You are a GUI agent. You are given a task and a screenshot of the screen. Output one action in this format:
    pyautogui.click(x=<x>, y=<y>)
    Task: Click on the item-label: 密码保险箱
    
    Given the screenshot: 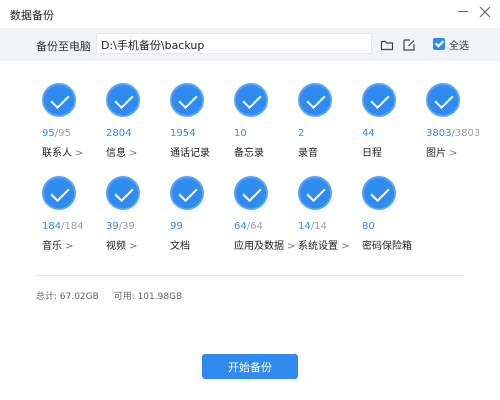 What is the action you would take?
    pyautogui.click(x=387, y=246)
    